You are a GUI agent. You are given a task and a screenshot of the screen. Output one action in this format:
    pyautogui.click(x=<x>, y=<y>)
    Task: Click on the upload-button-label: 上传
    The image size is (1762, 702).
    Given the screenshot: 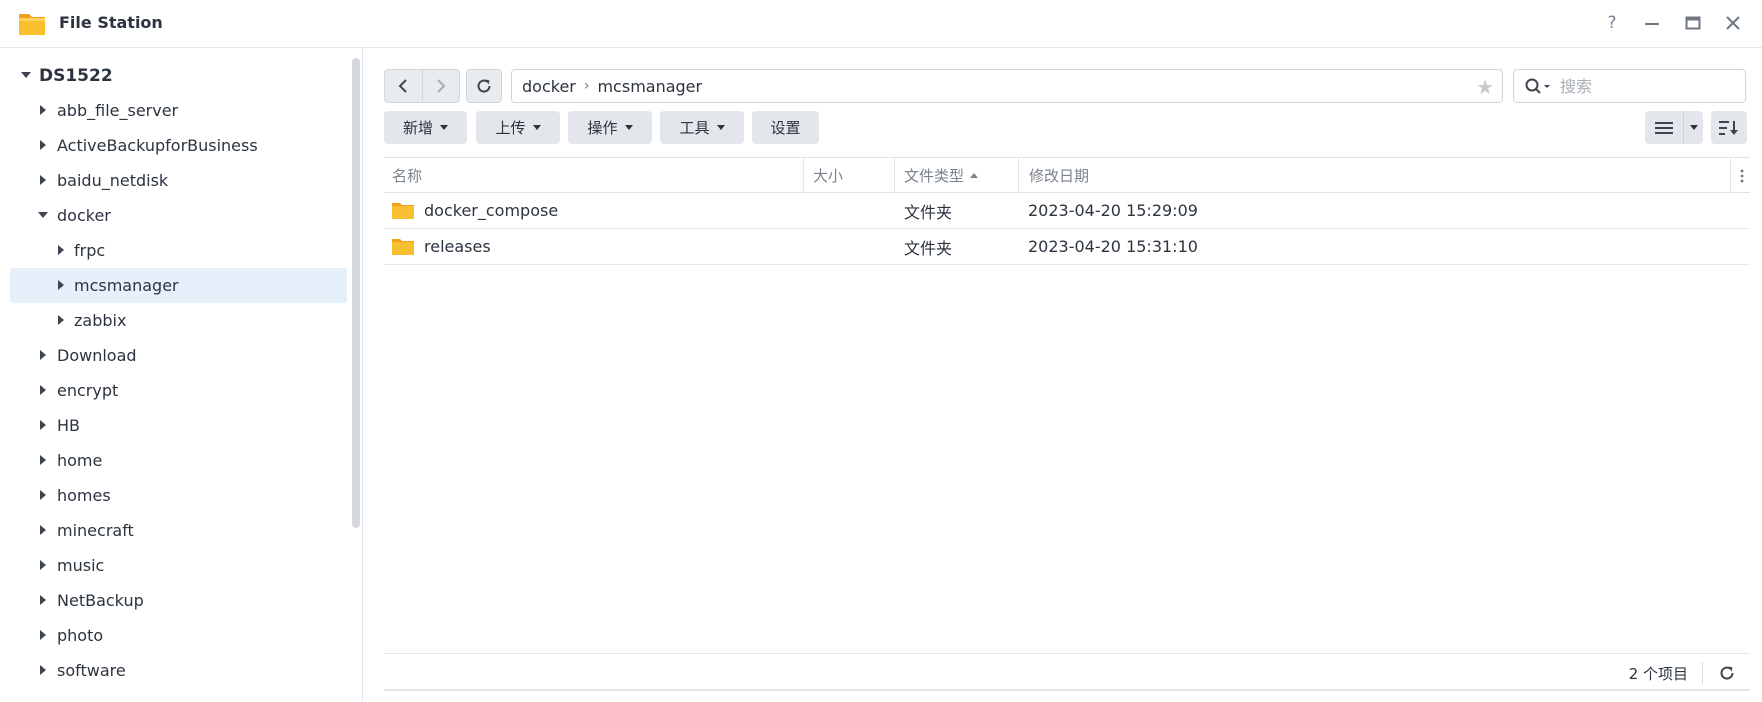 What is the action you would take?
    pyautogui.click(x=510, y=128)
    